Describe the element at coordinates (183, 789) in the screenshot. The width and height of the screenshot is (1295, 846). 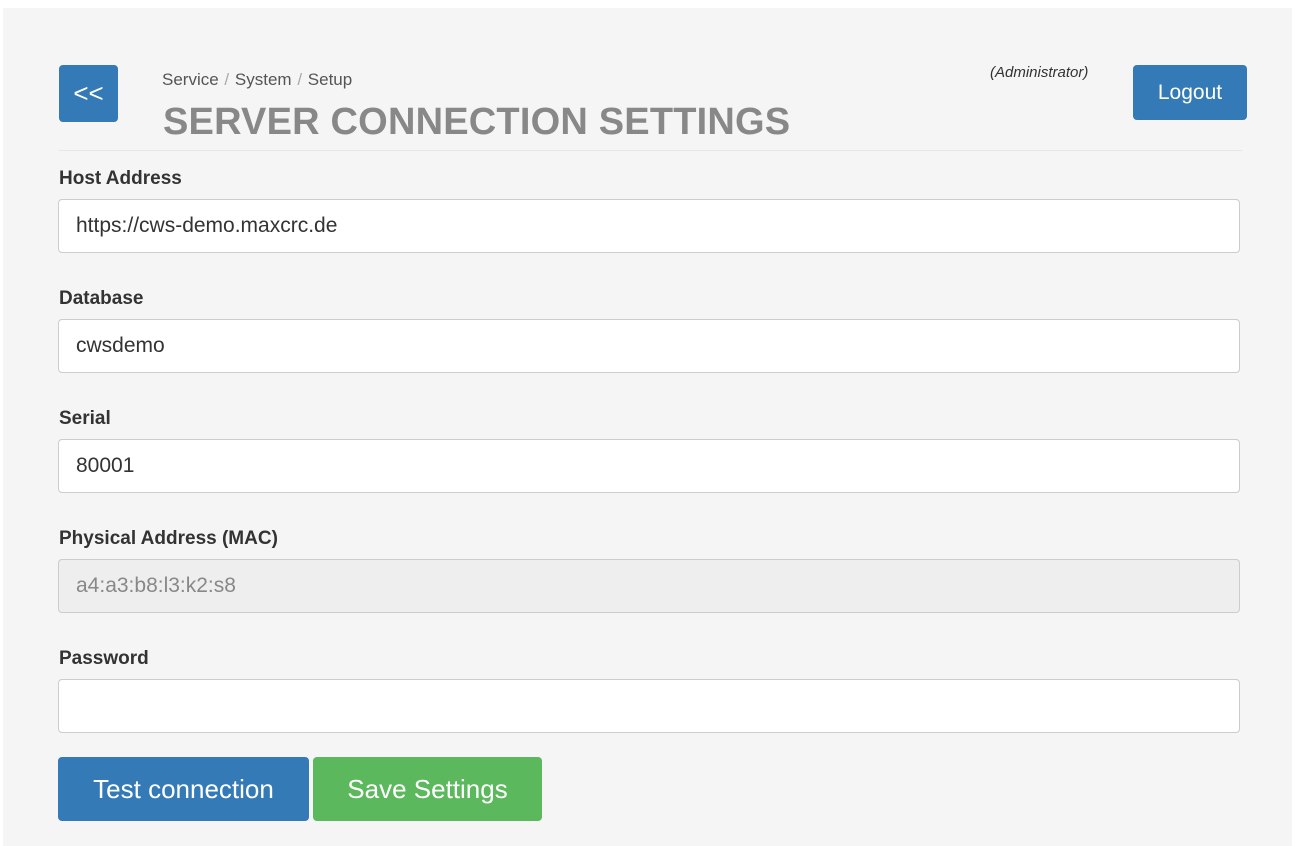
I see `test-connection-button: Test connection` at that location.